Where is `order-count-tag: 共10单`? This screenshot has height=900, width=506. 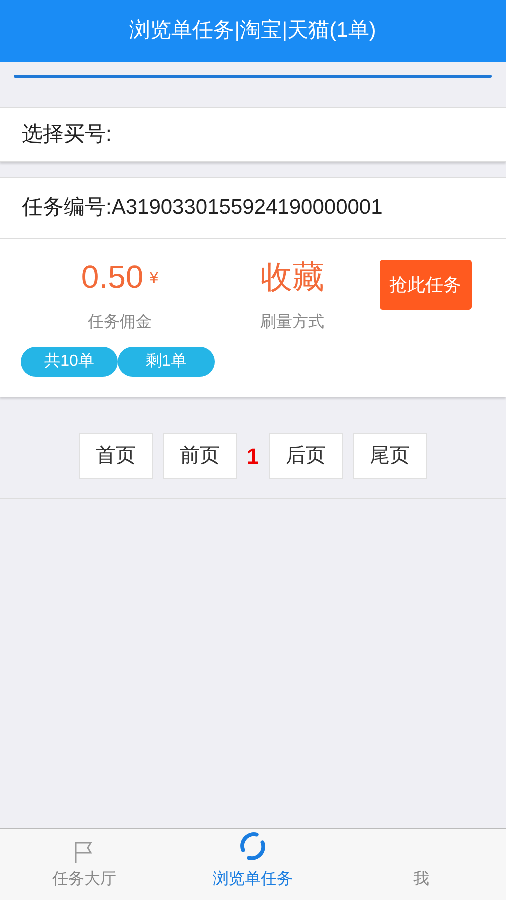
order-count-tag: 共10单 is located at coordinates (69, 362).